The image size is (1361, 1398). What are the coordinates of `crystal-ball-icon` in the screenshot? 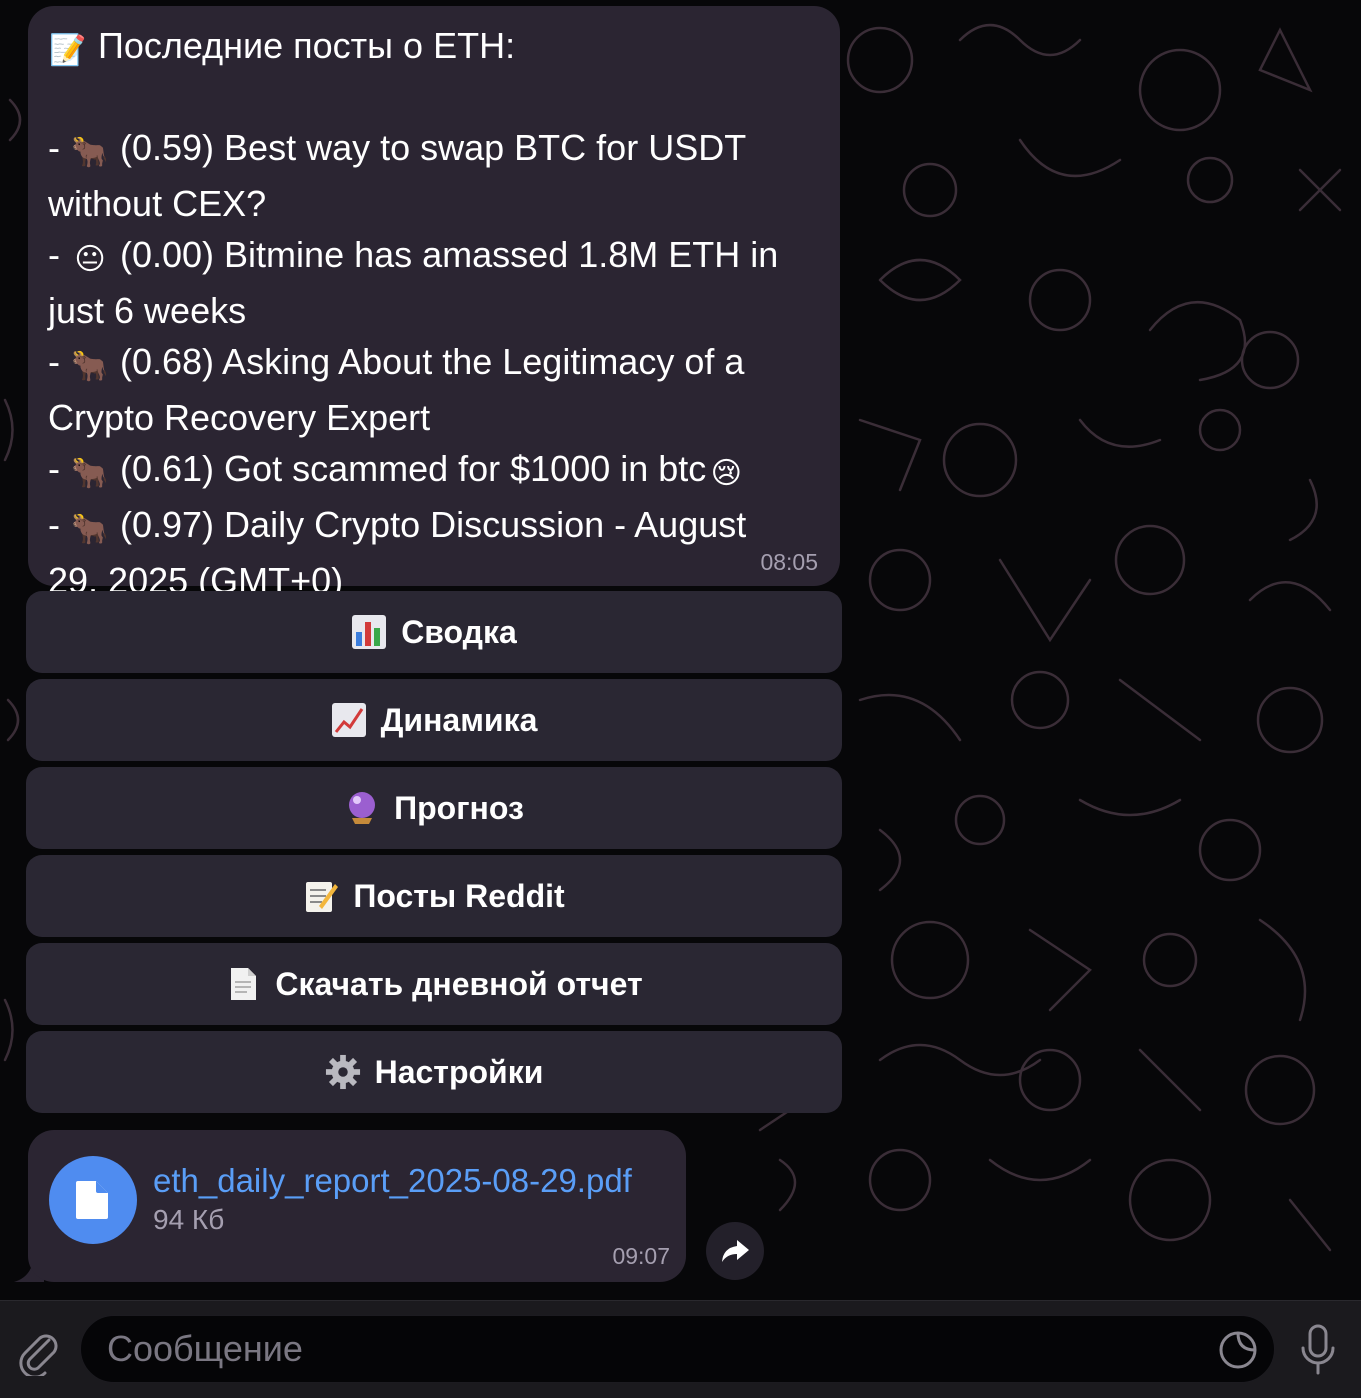 It's located at (362, 808).